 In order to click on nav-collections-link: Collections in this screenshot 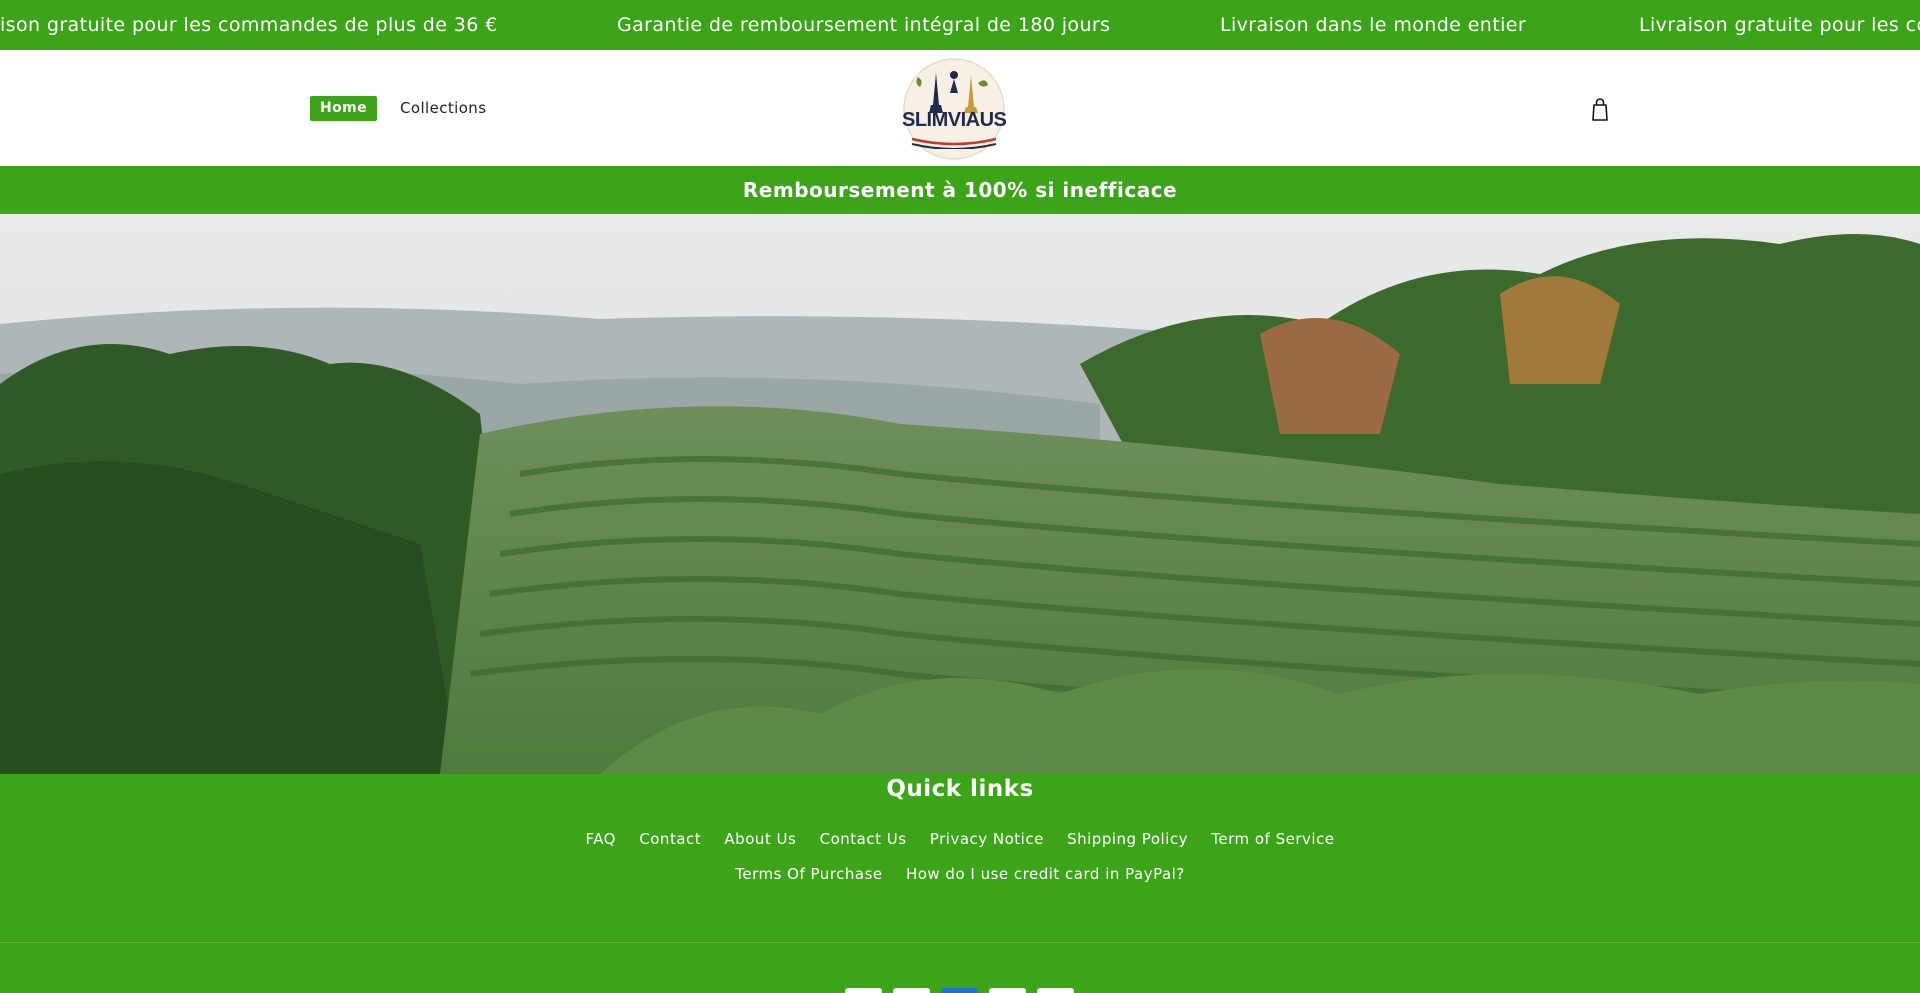, I will do `click(443, 108)`.